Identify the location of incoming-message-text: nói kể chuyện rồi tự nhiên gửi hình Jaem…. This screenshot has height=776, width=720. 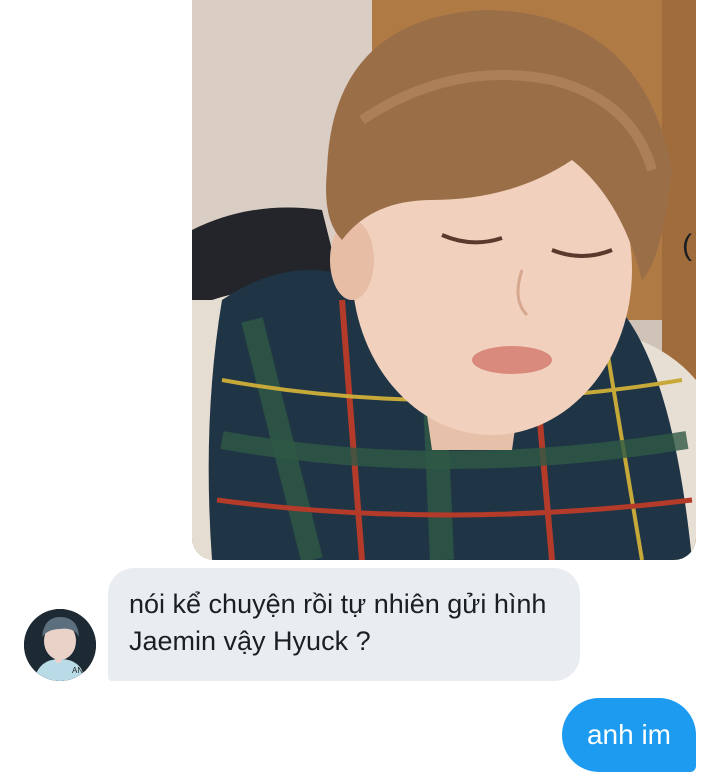
(338, 622).